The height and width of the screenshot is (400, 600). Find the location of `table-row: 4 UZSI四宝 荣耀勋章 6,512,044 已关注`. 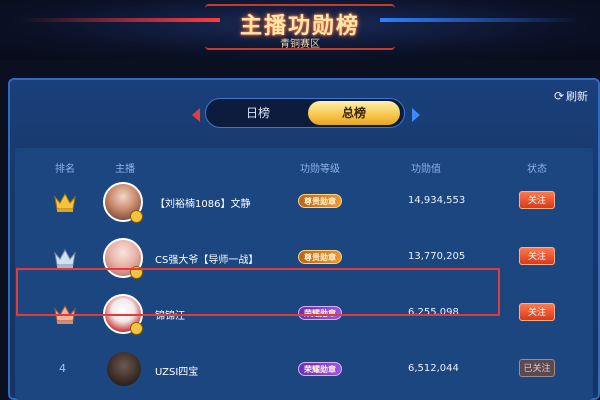

table-row: 4 UZSI四宝 荣耀勋章 6,512,044 已关注 is located at coordinates (304, 372).